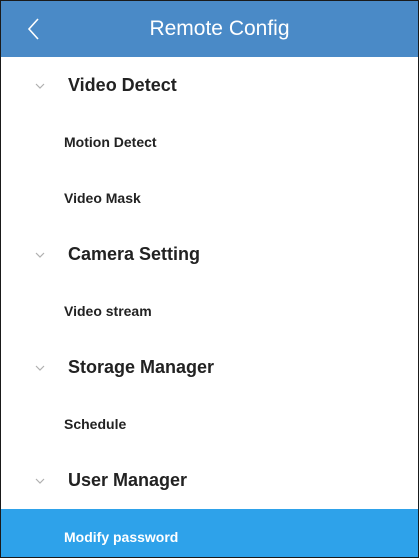 Image resolution: width=419 pixels, height=558 pixels. Describe the element at coordinates (209, 85) in the screenshot. I see `group-video-detect: Video Detect` at that location.